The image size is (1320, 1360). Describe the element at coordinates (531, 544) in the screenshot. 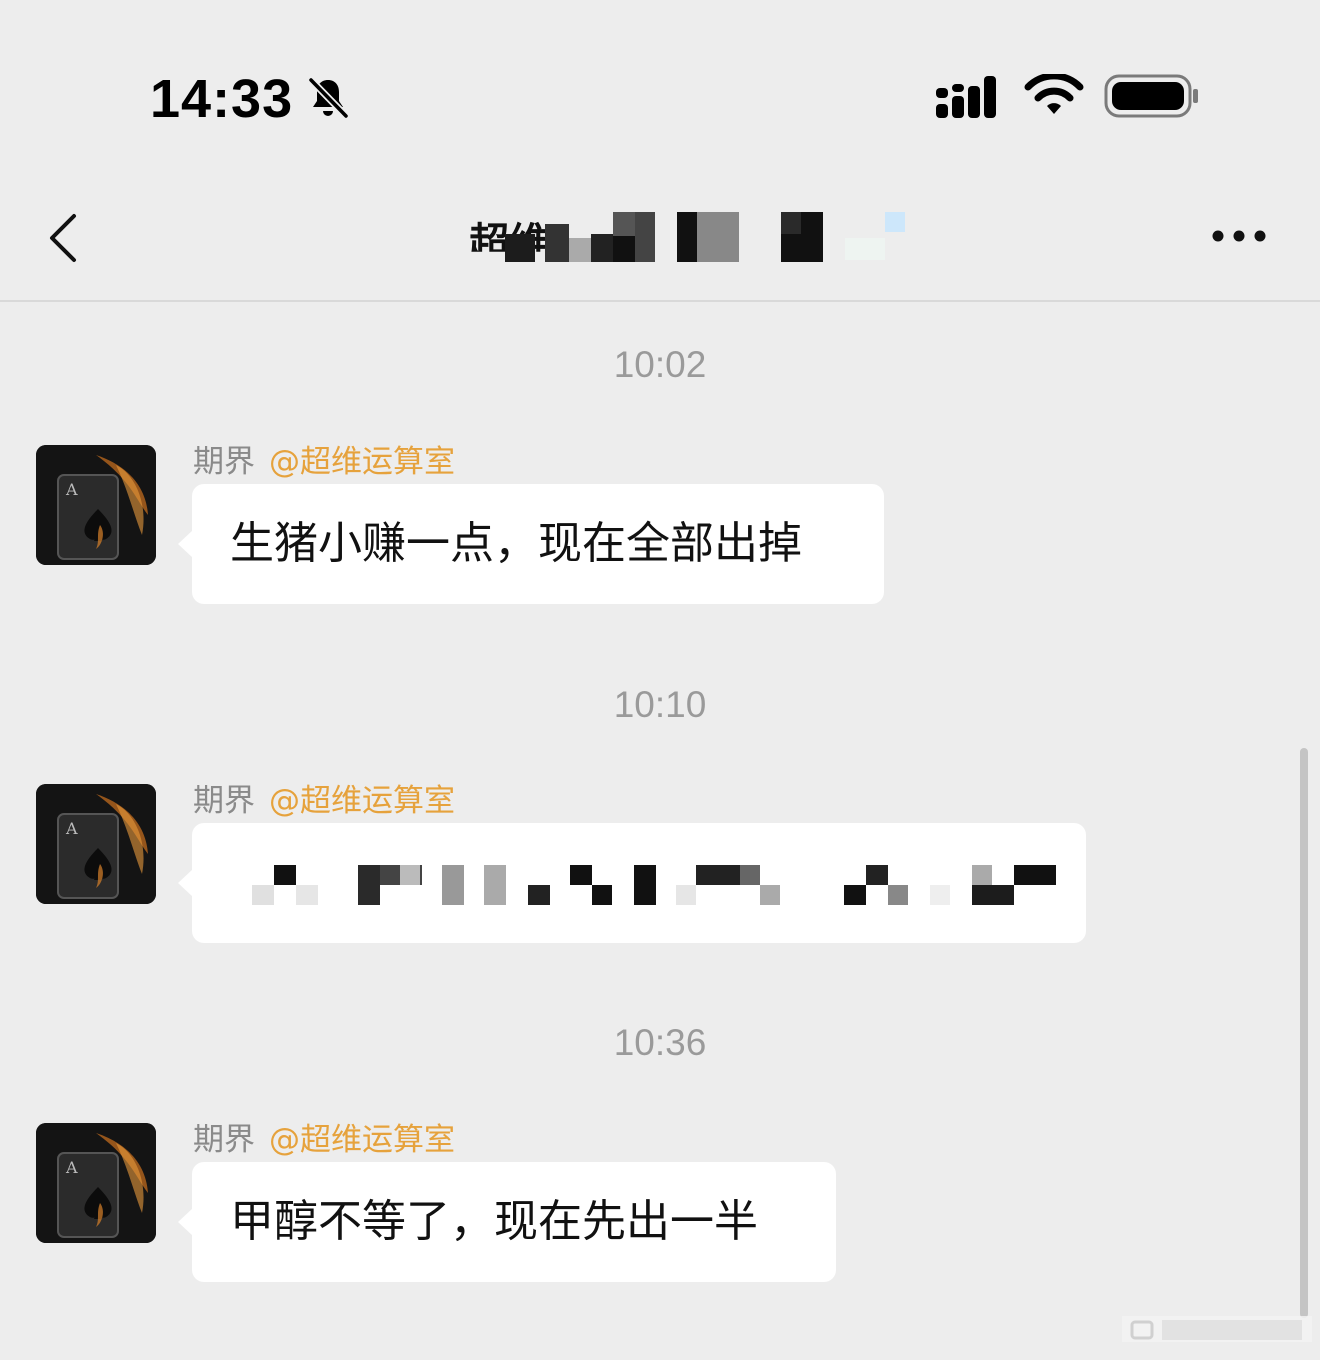

I see `message-bubble: 生猪小赚一点，现在全部出掉` at that location.